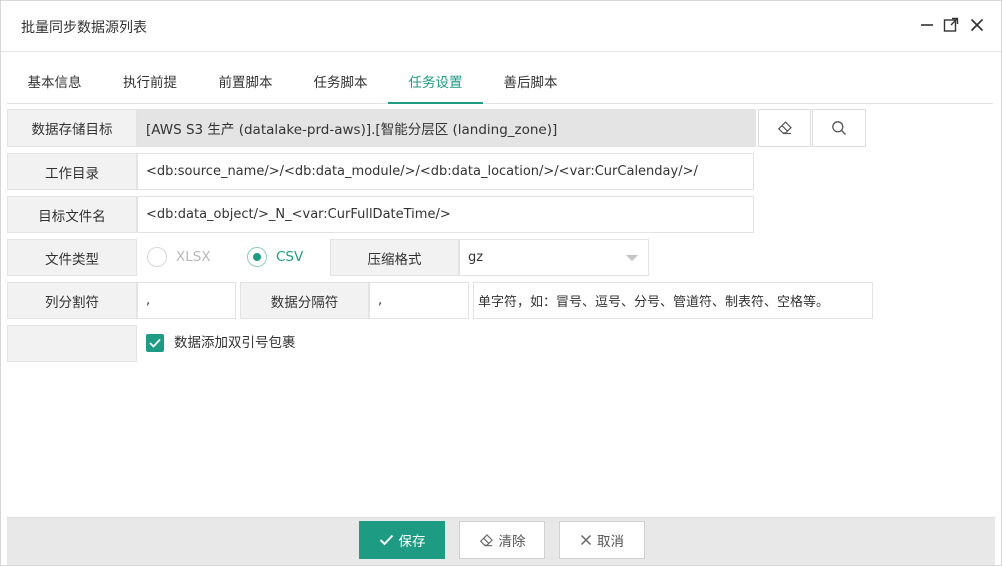 The height and width of the screenshot is (566, 1002). I want to click on minimize-icon, so click(927, 25).